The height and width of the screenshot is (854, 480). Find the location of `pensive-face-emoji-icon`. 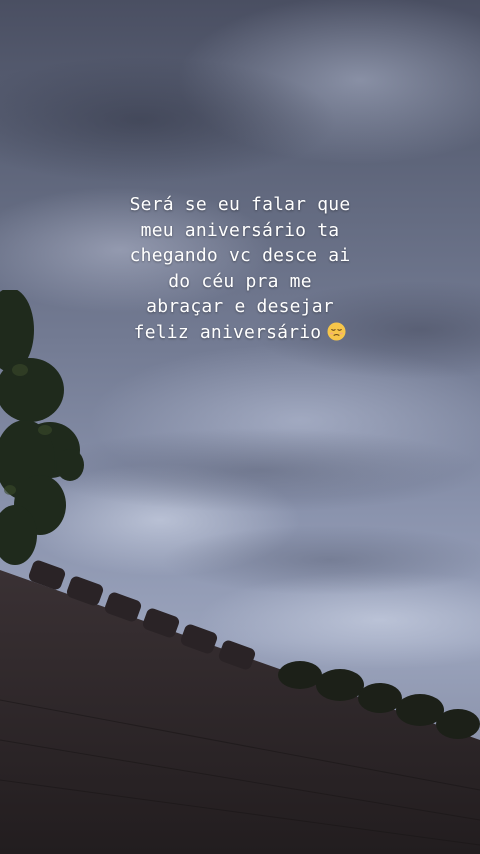

pensive-face-emoji-icon is located at coordinates (336, 331).